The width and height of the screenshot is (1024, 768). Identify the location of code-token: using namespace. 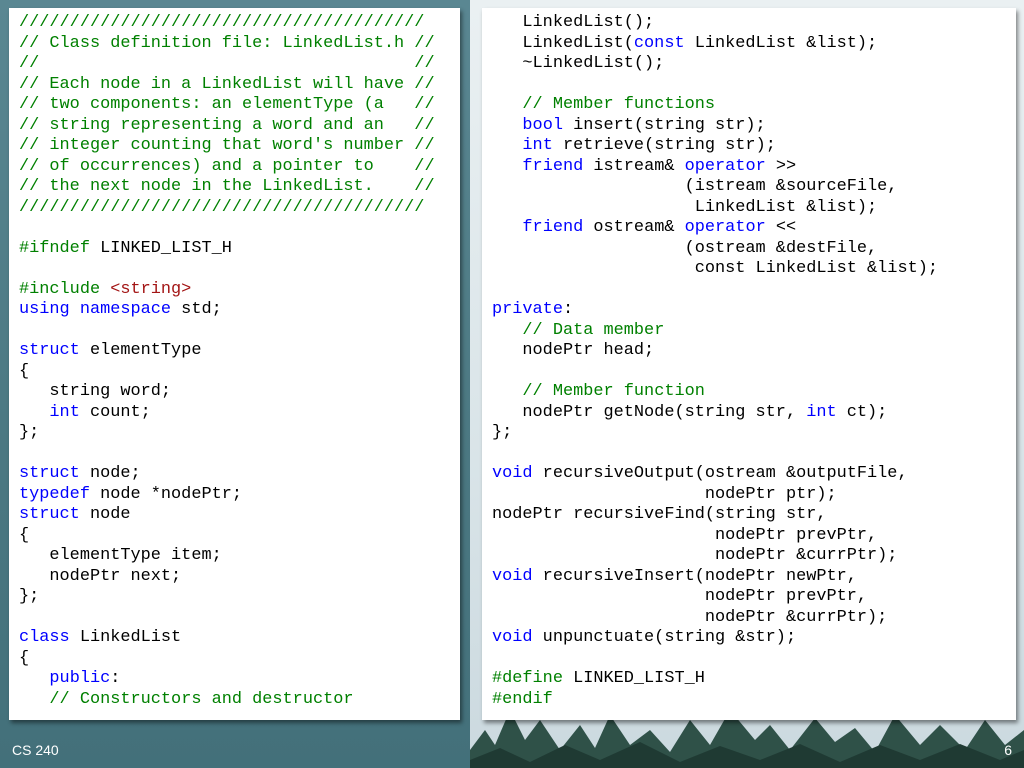
(95, 309).